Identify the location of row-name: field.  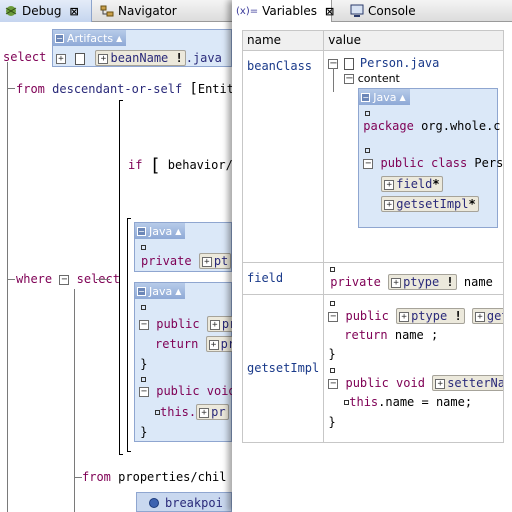
(283, 278).